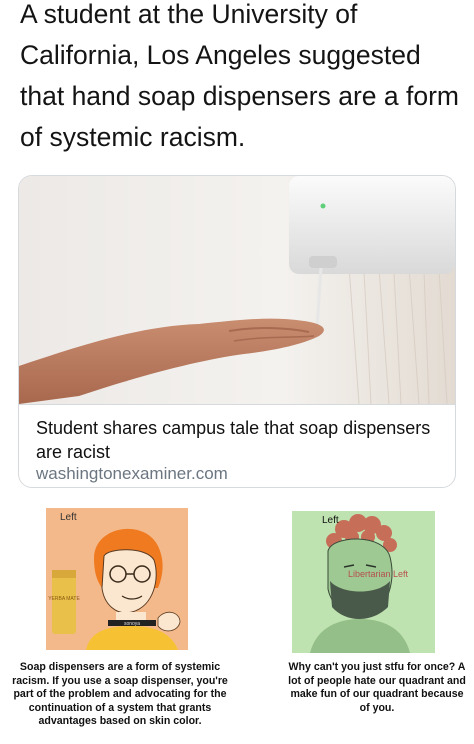 This screenshot has height=744, width=474. Describe the element at coordinates (330, 520) in the screenshot. I see `right-quadrant-label: Left` at that location.